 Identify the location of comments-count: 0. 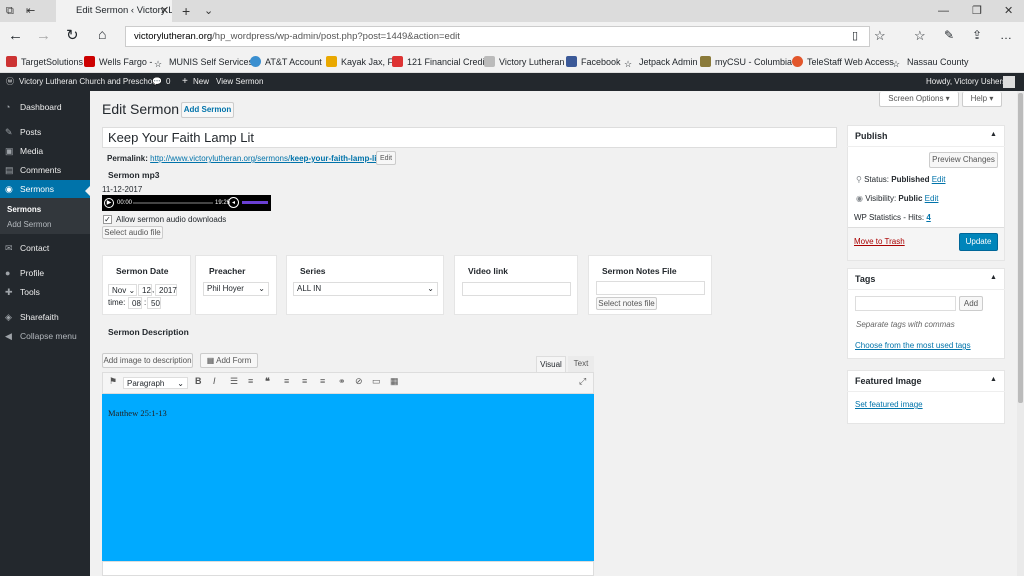
(168, 82).